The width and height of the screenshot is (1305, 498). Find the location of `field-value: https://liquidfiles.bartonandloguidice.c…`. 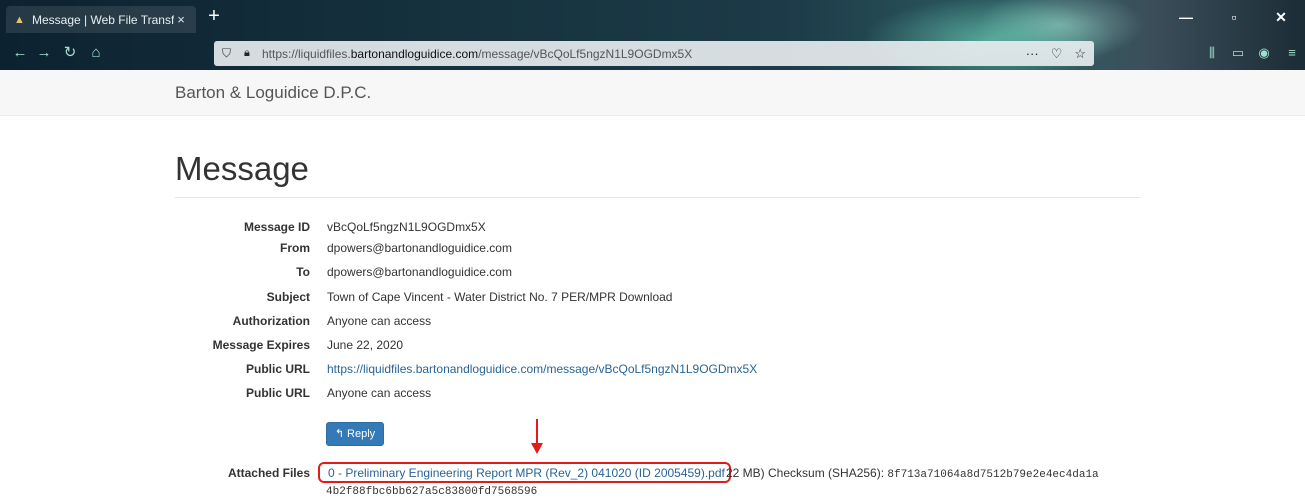

field-value: https://liquidfiles.bartonandloguidice.c… is located at coordinates (542, 369).